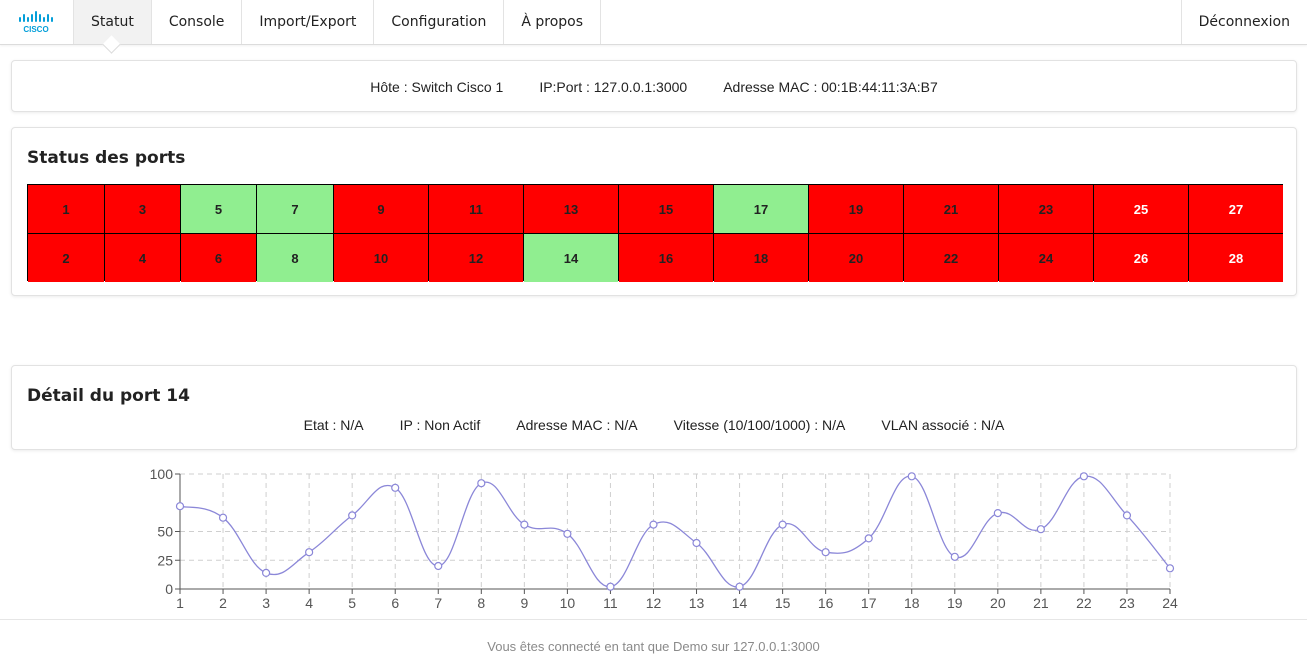  I want to click on port-25: 25, so click(1141, 209).